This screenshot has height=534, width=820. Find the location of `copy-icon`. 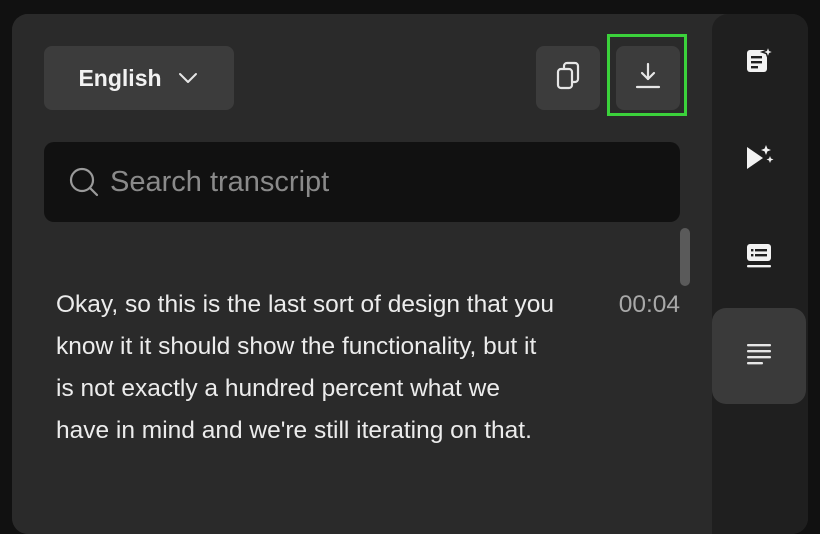

copy-icon is located at coordinates (568, 78).